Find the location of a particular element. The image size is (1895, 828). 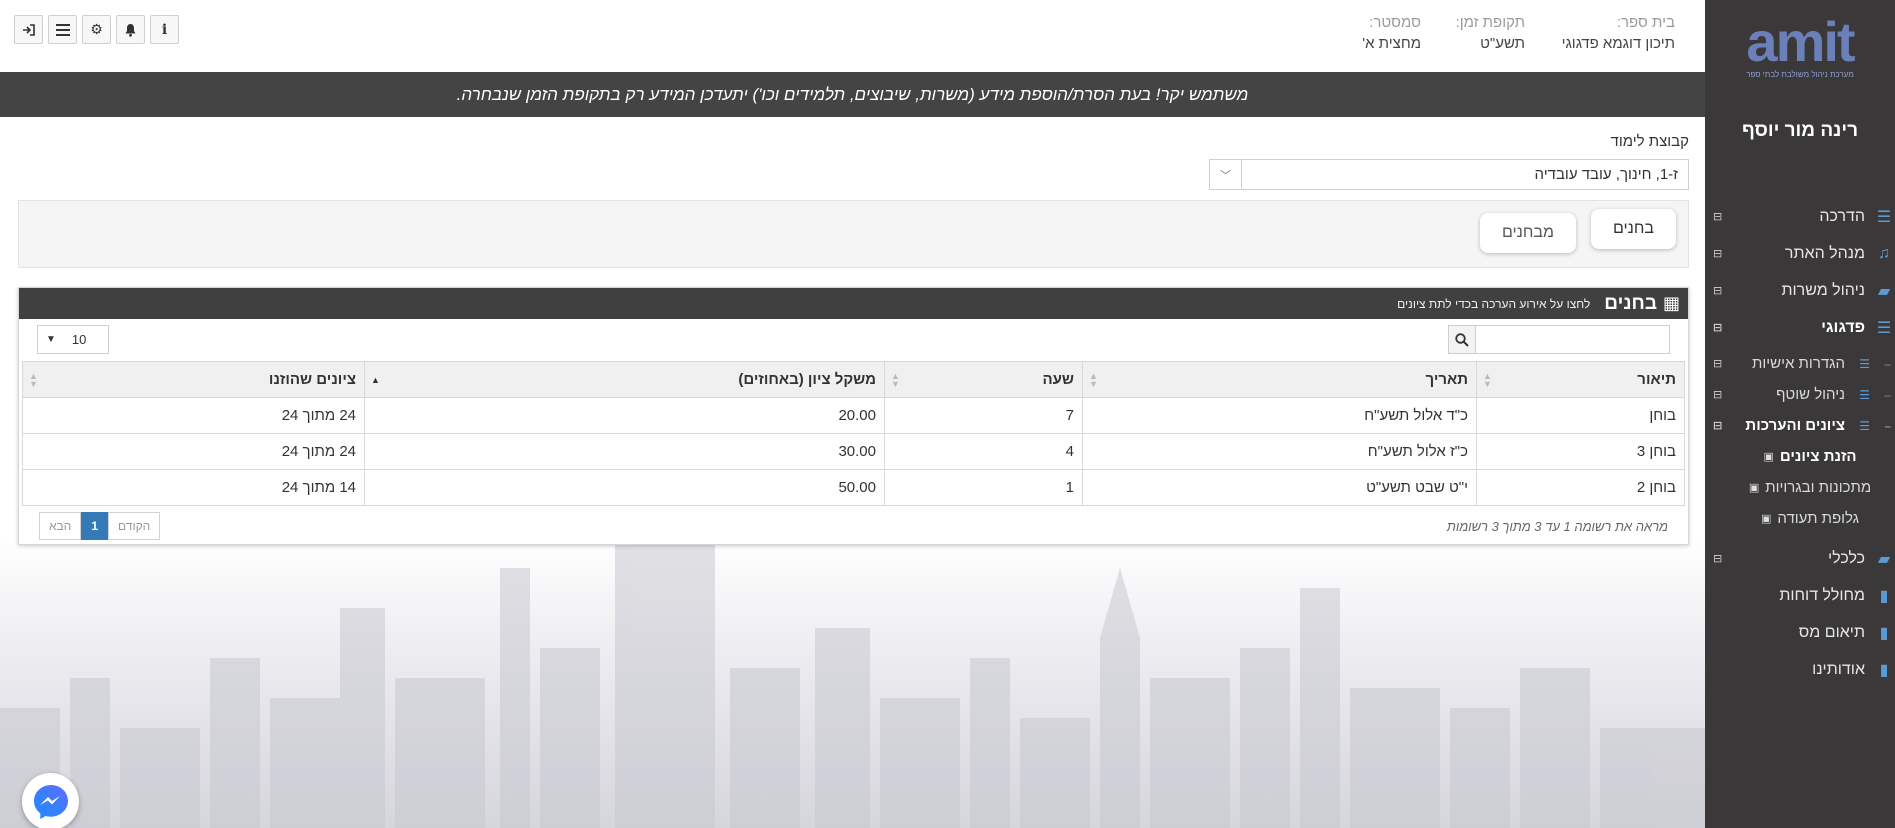

column-header-description: תיאור ▲ ▼ is located at coordinates (1580, 379).